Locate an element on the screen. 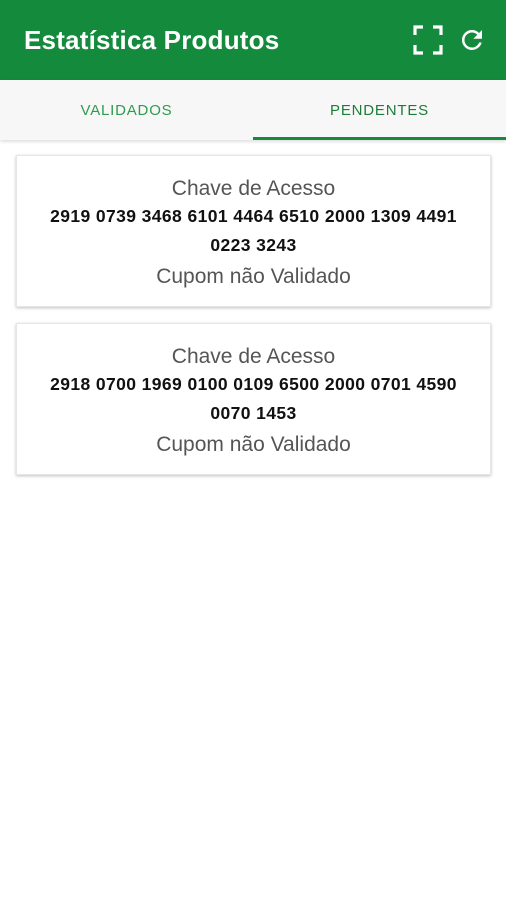 The width and height of the screenshot is (506, 900). tab-validados: VALIDADOS is located at coordinates (126, 110).